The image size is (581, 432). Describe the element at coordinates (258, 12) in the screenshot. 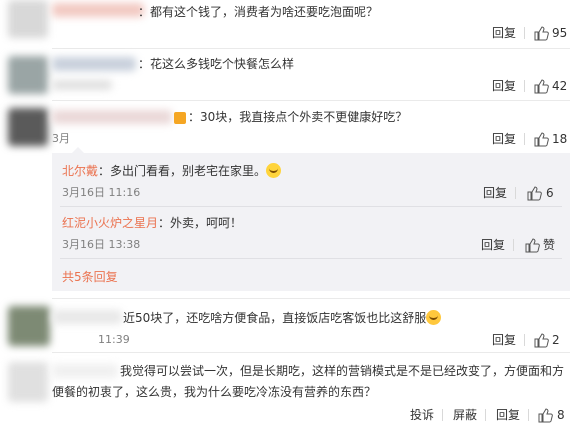

I see `comment-text: ：都有这个钱了，消费者为啥还要吃泡面呢？` at that location.